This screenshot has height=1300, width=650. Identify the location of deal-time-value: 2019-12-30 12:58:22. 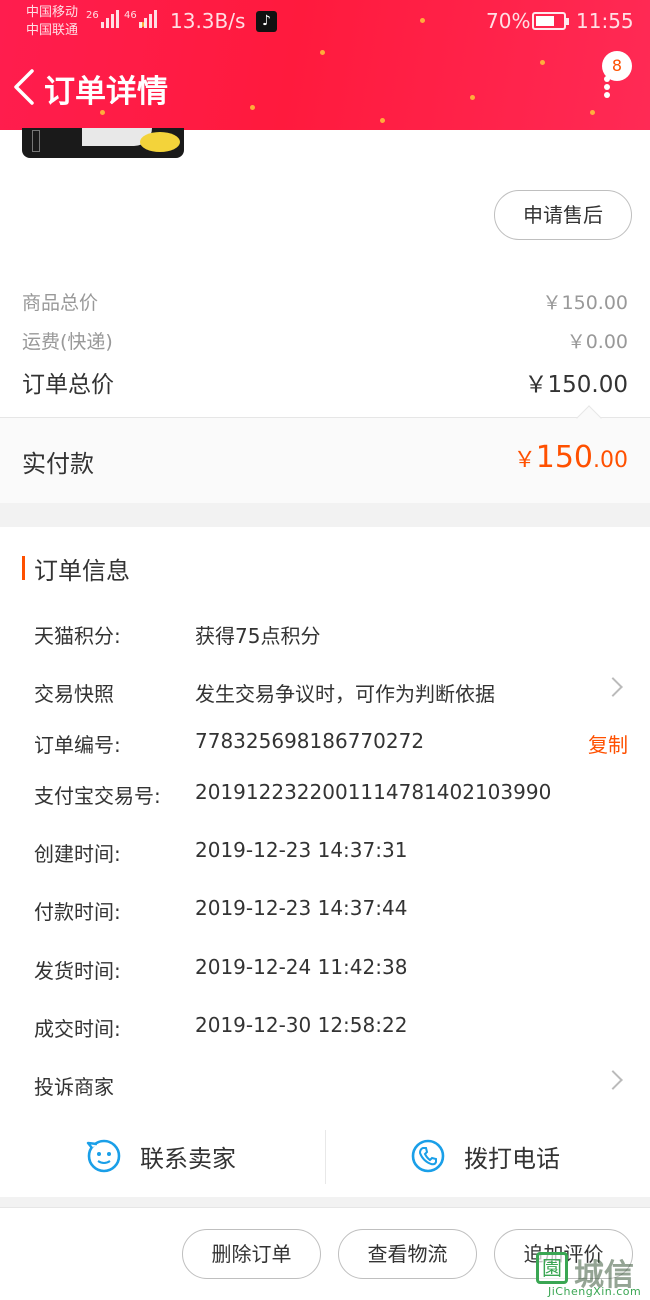
(301, 1025).